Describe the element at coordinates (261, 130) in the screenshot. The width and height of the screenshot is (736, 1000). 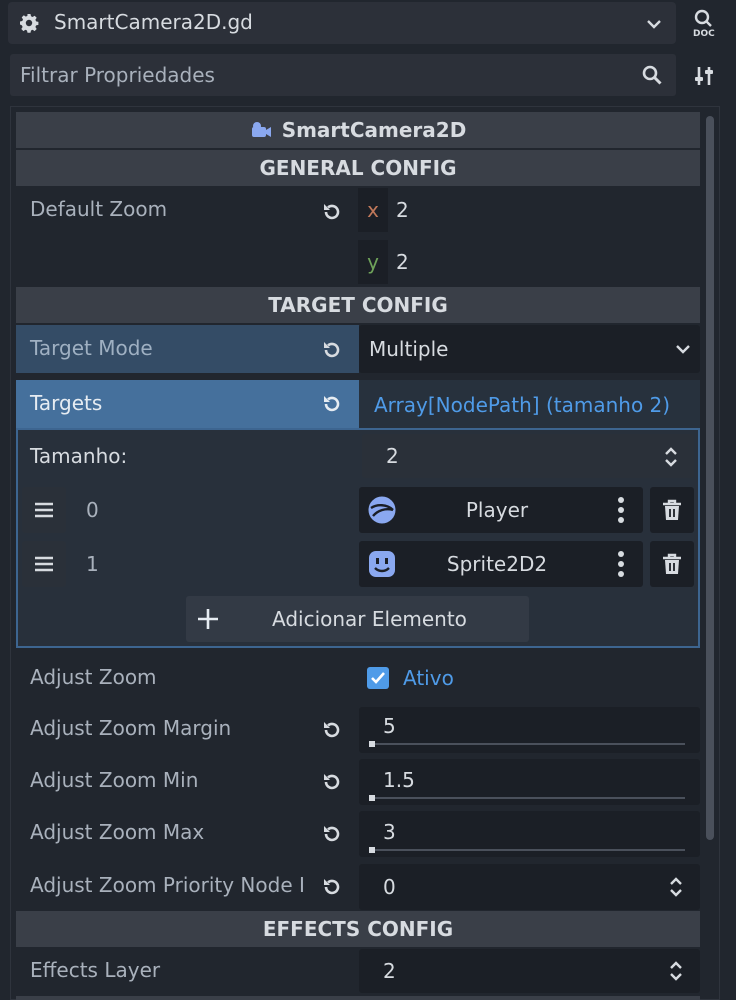
I see `camera2d-icon` at that location.